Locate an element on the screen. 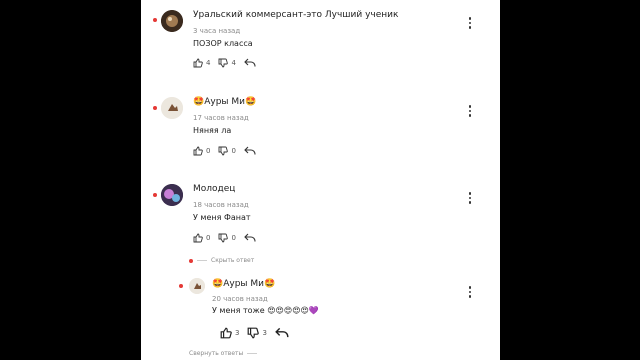 Image resolution: width=640 pixels, height=360 pixels. like-button: 4 is located at coordinates (201, 63).